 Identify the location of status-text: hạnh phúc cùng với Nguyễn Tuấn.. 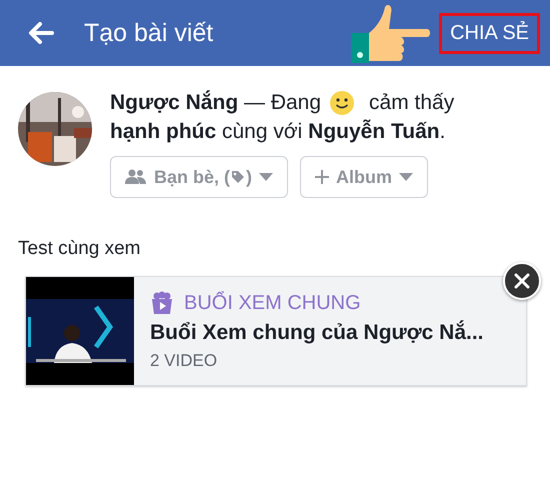
(278, 131).